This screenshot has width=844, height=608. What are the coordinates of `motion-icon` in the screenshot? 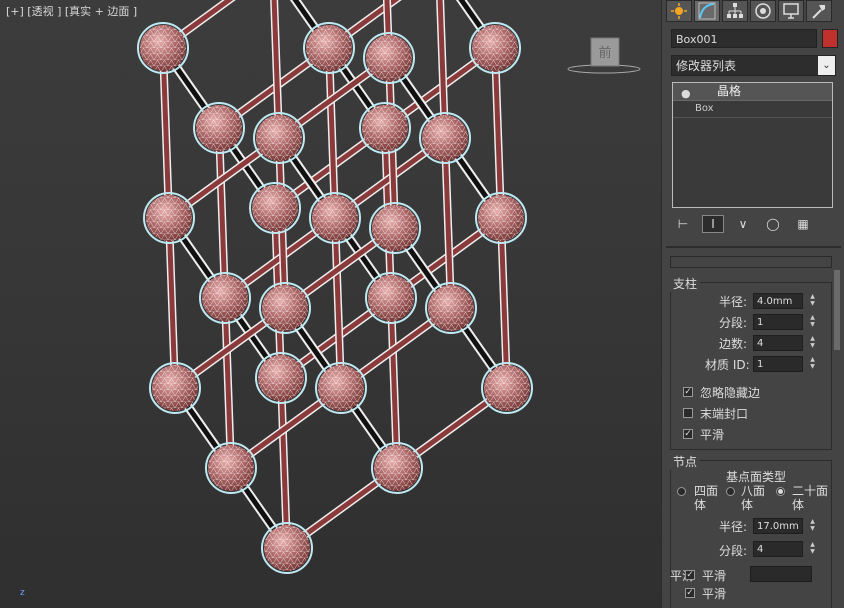 It's located at (763, 11).